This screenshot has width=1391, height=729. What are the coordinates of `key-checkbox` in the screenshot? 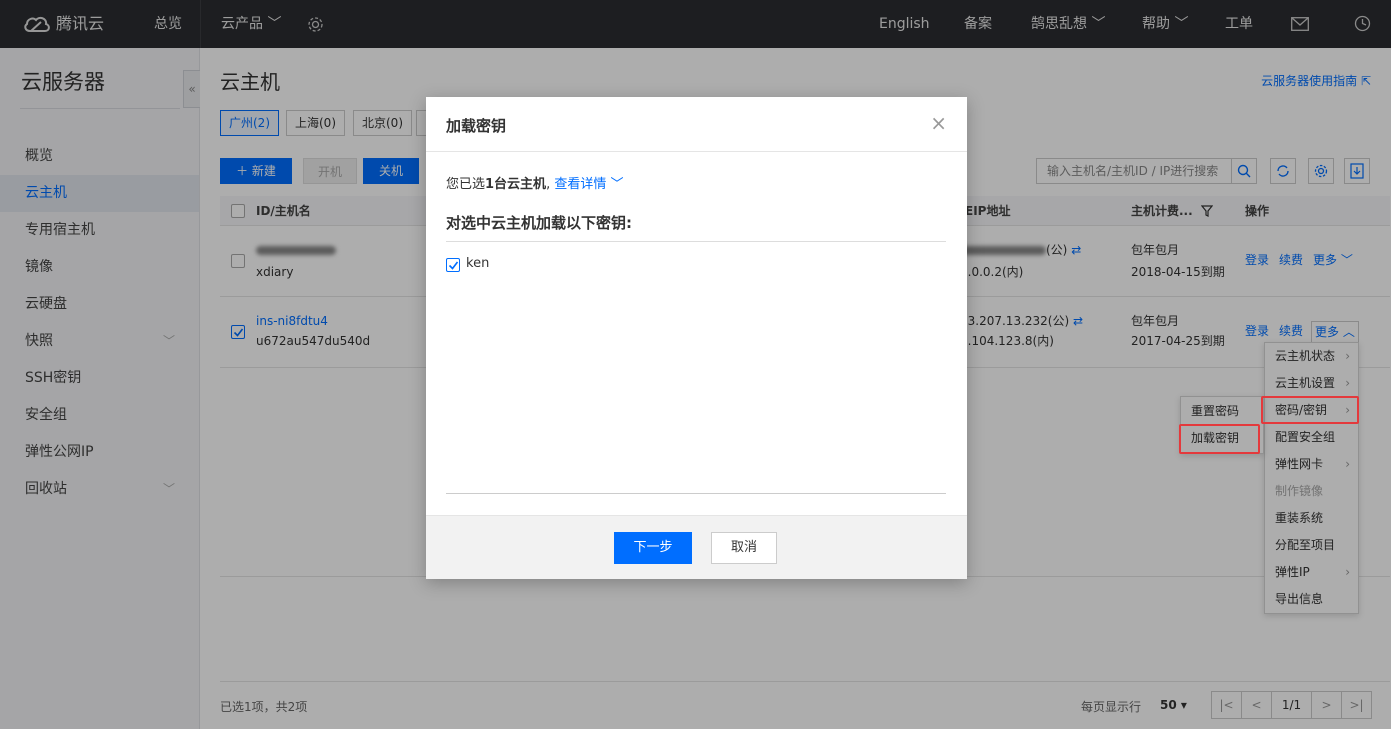 It's located at (453, 265).